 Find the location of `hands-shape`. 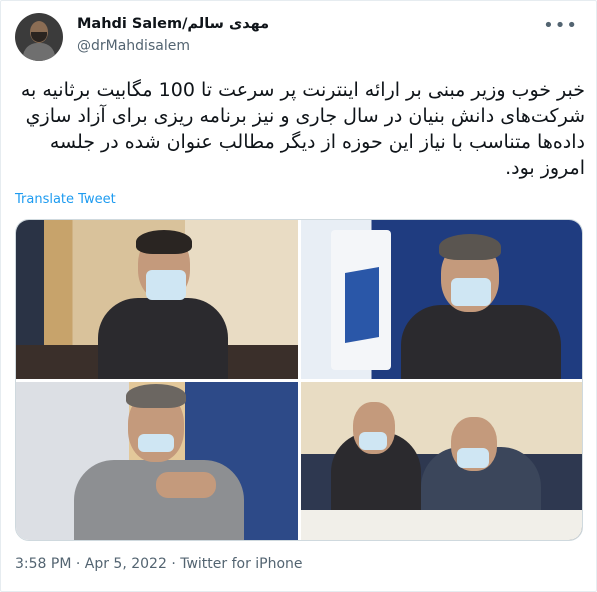

hands-shape is located at coordinates (186, 485).